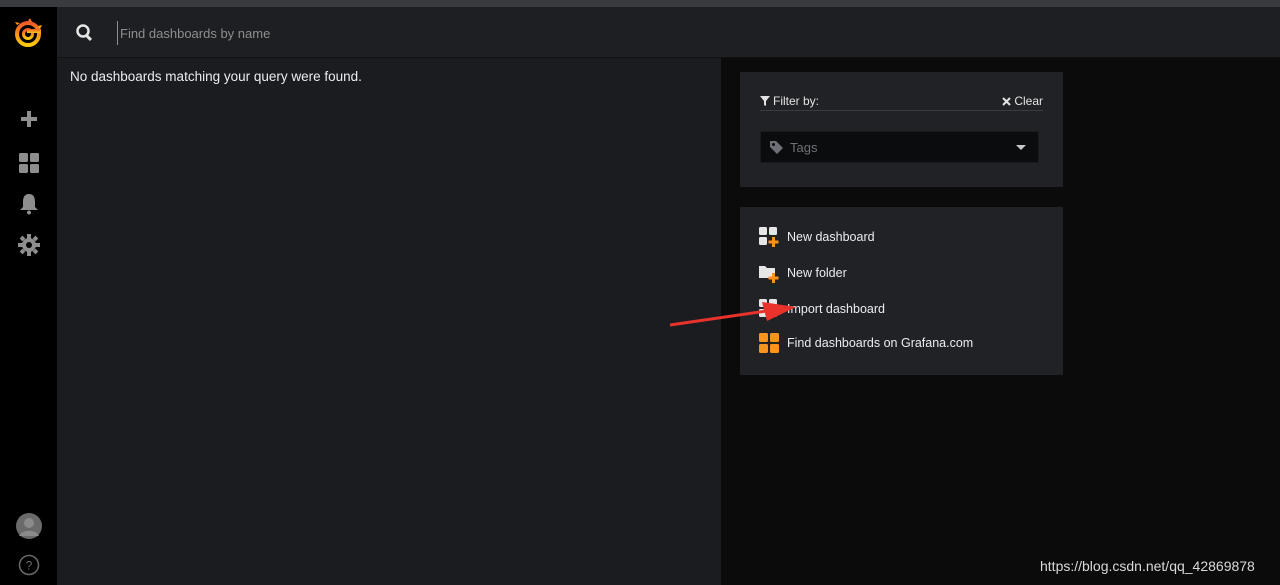  Describe the element at coordinates (831, 237) in the screenshot. I see `action-label: New dashboard` at that location.